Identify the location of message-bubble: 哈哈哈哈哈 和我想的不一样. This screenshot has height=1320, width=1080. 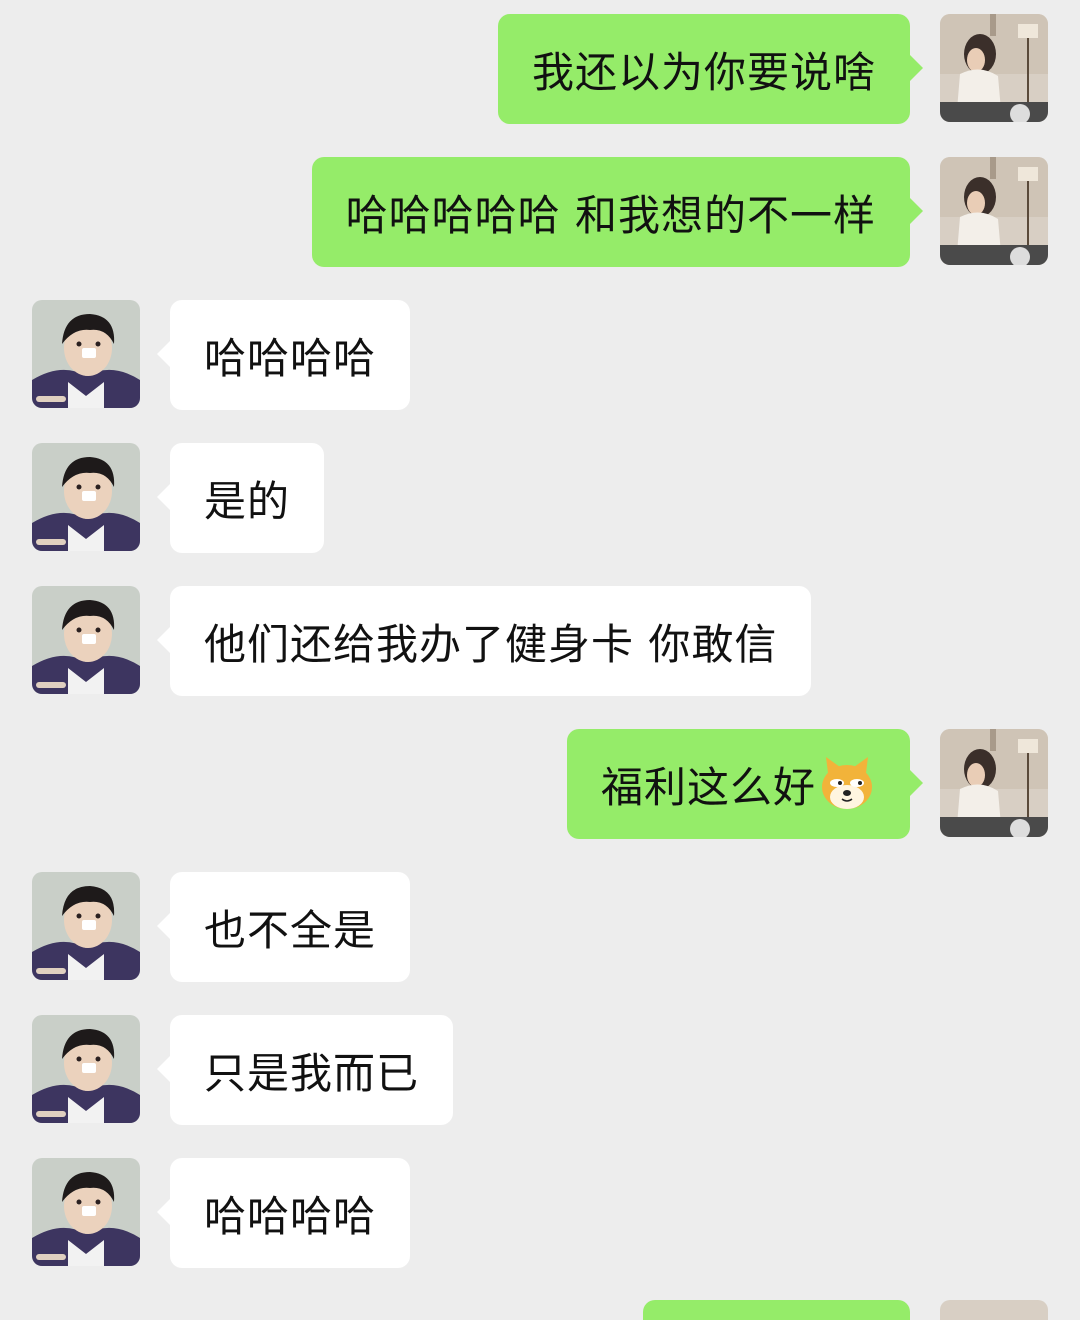
(617, 212).